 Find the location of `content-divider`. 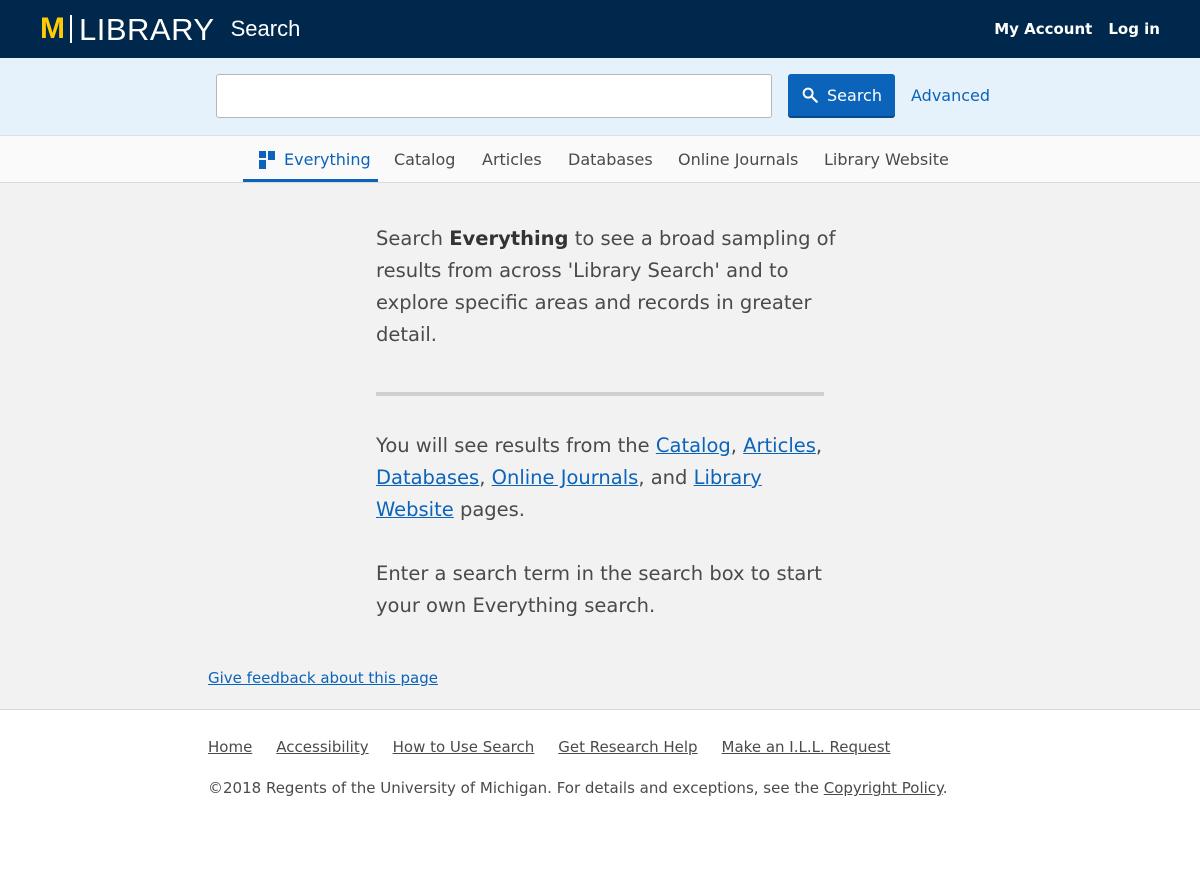

content-divider is located at coordinates (600, 394).